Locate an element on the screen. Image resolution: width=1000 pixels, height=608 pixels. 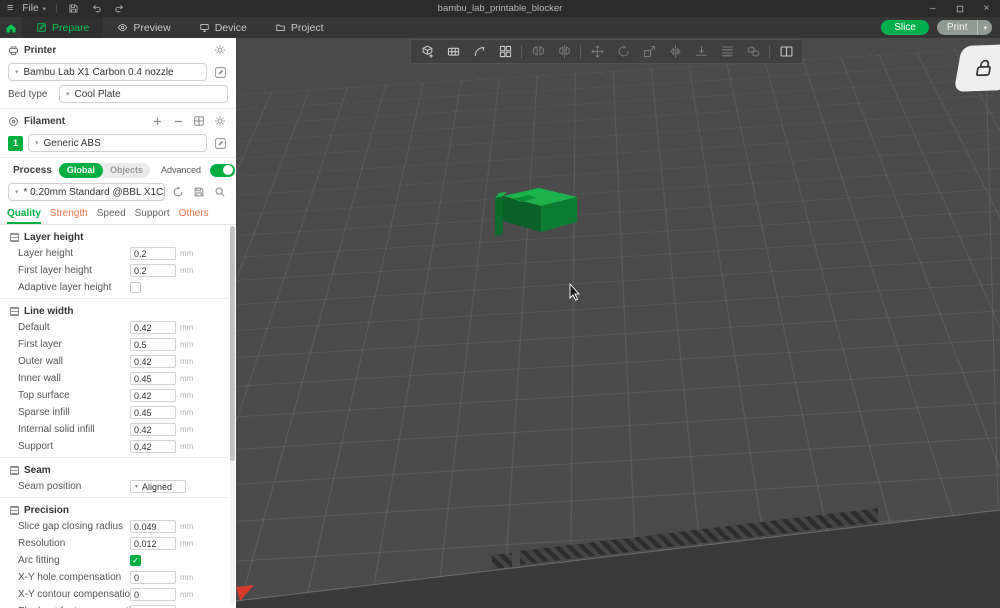
preview-icon is located at coordinates (123, 27).